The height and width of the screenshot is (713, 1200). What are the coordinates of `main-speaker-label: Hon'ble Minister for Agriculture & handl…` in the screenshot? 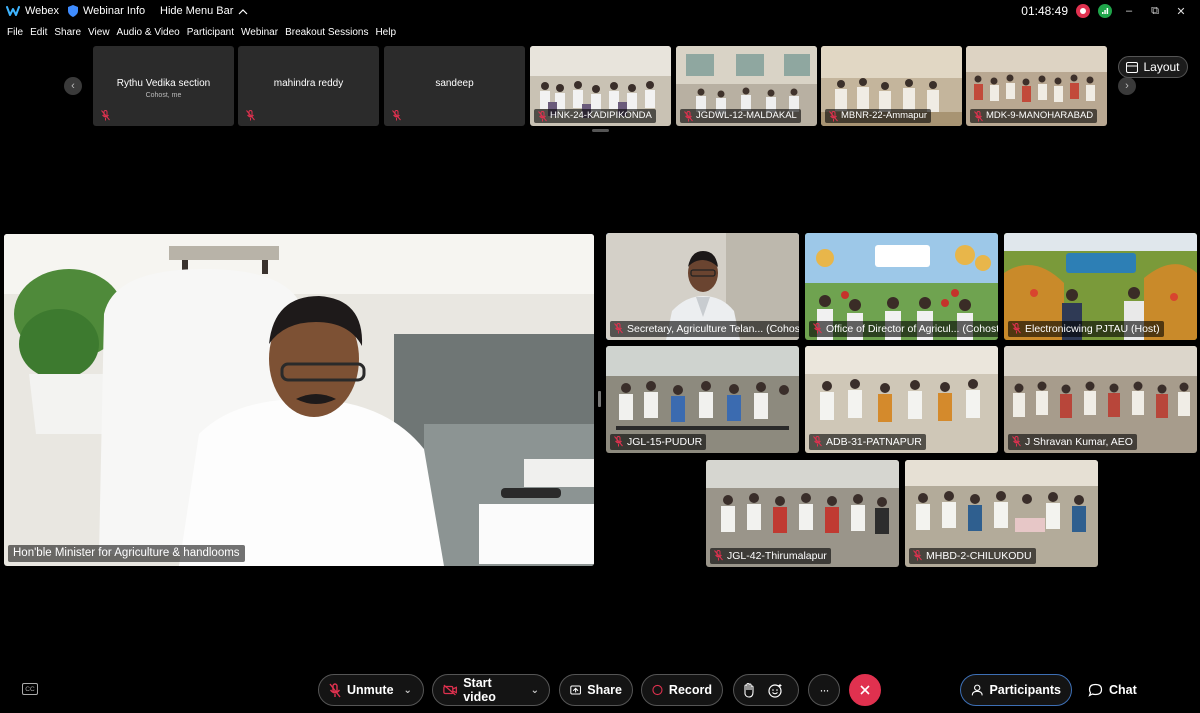 It's located at (126, 553).